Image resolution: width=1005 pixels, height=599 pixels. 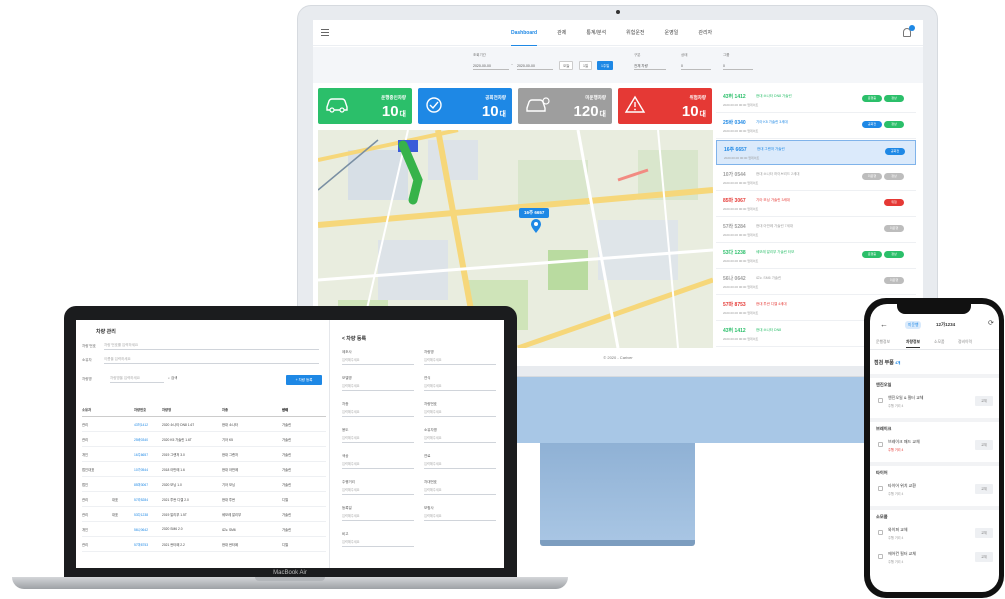 I want to click on maintenance-item: 엔진오일 & 필터 교체 주행 거리 4 교체, so click(x=934, y=403).